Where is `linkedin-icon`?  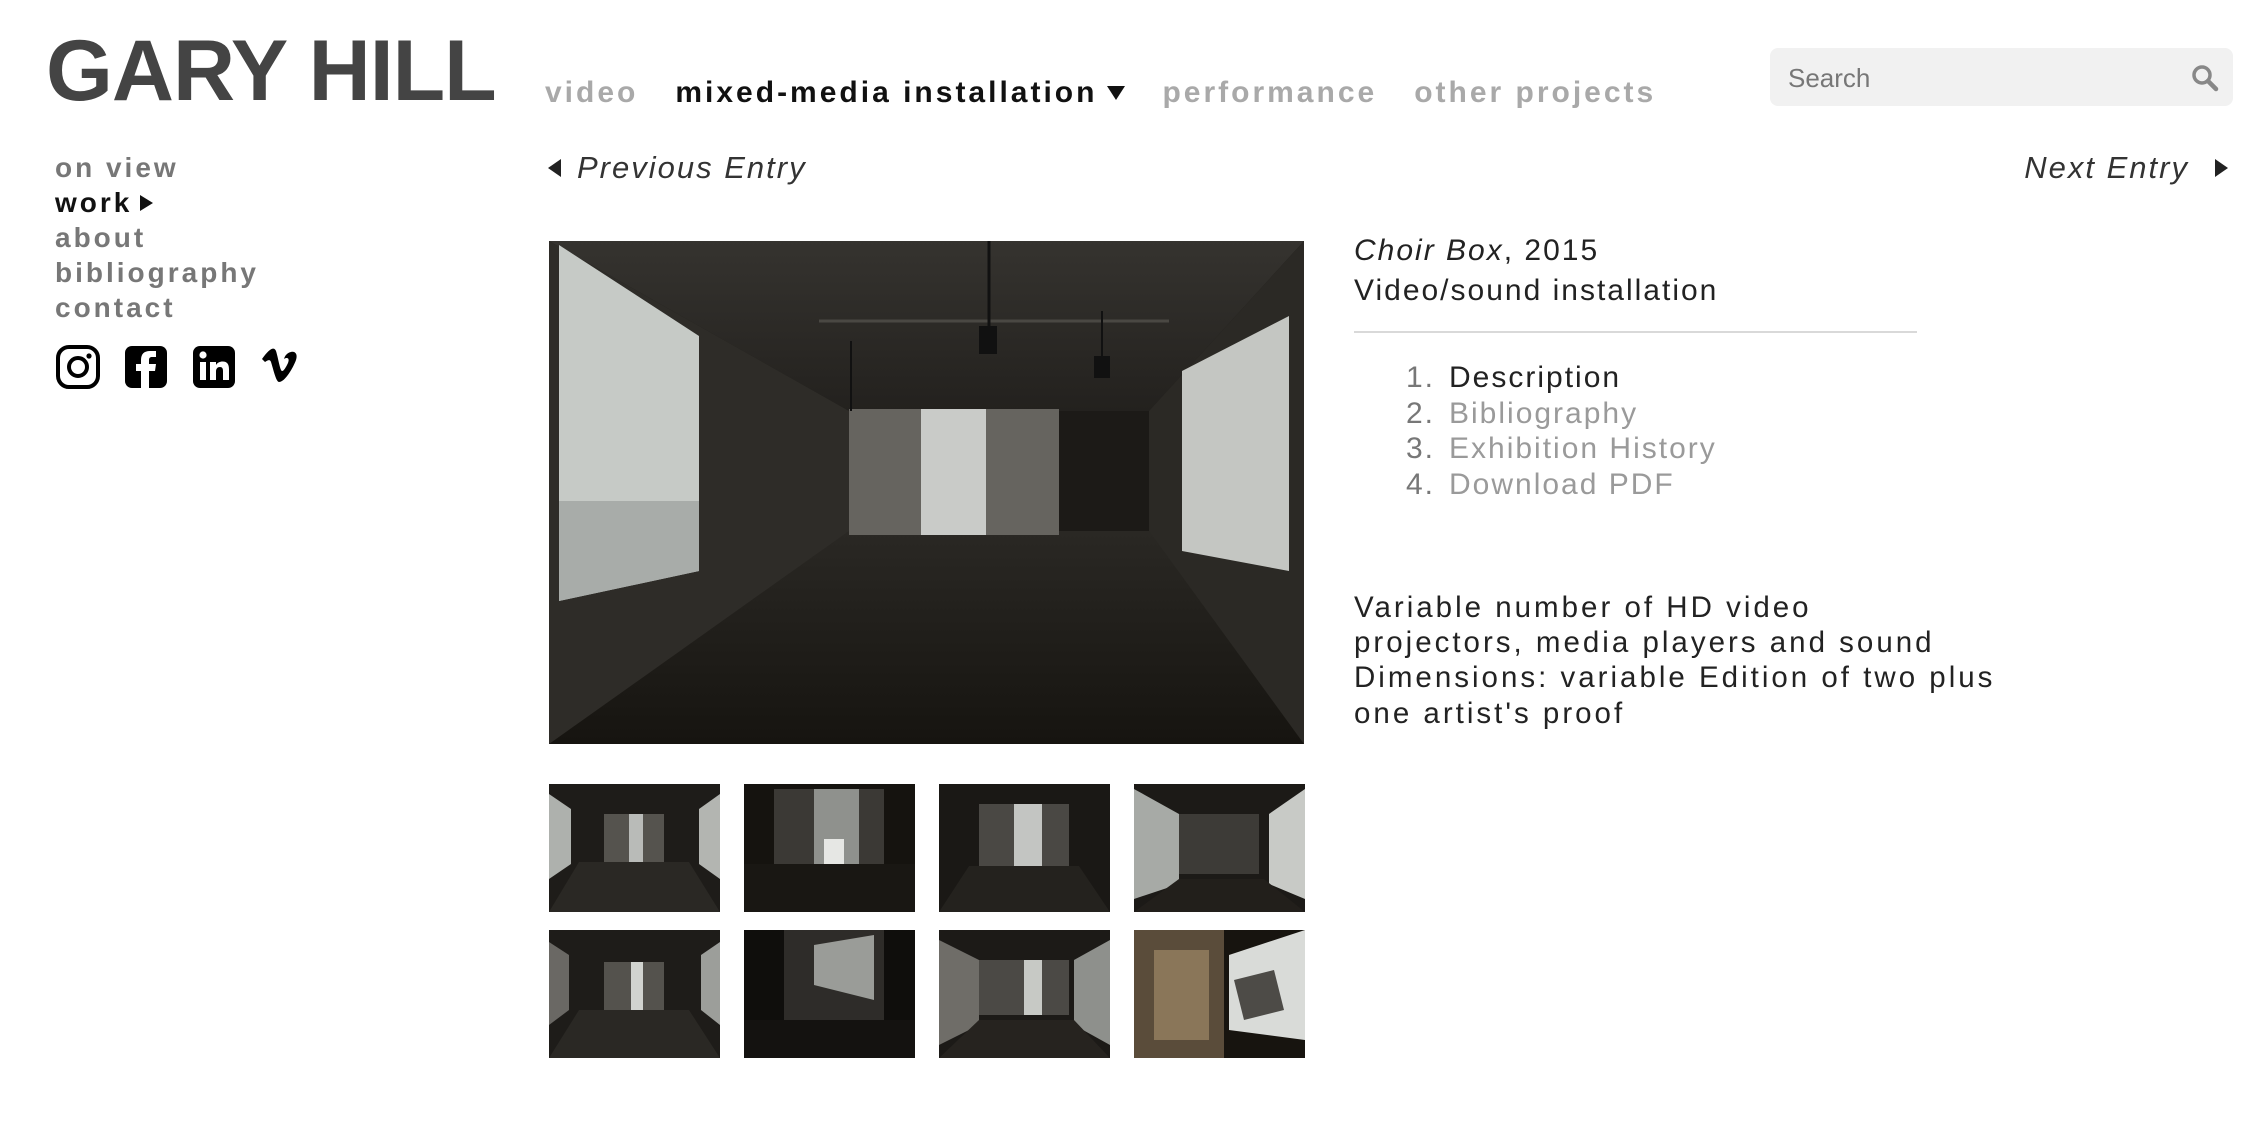 linkedin-icon is located at coordinates (214, 367).